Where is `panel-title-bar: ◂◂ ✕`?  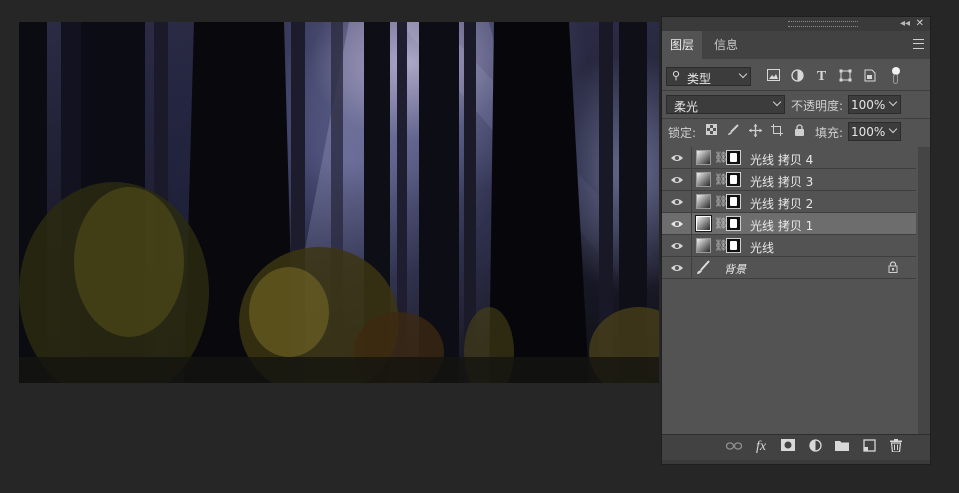 panel-title-bar: ◂◂ ✕ is located at coordinates (796, 24).